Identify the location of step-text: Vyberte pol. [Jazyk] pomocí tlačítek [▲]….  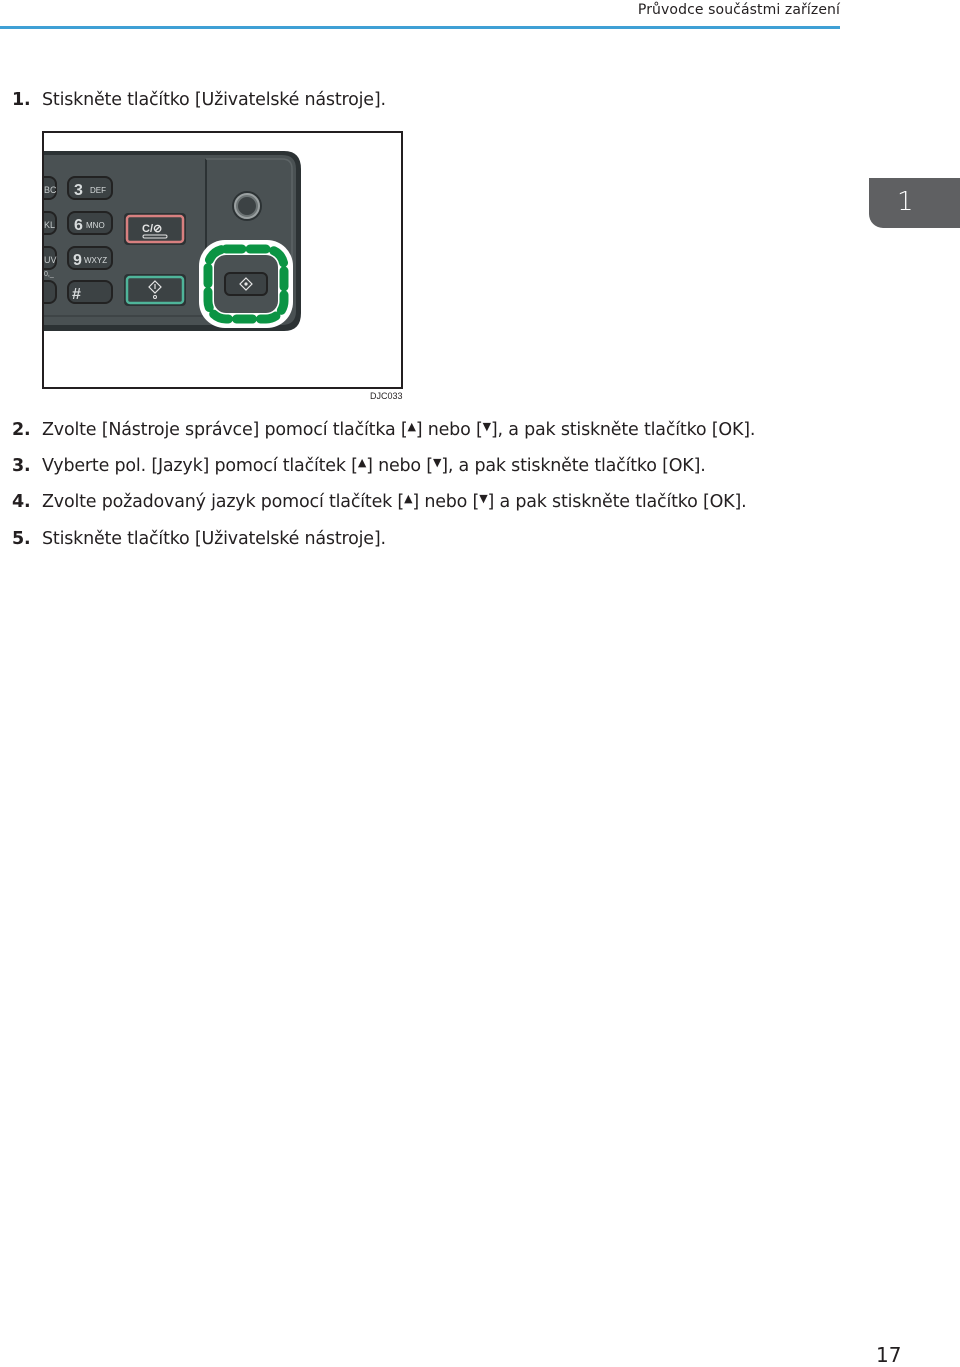
(374, 466).